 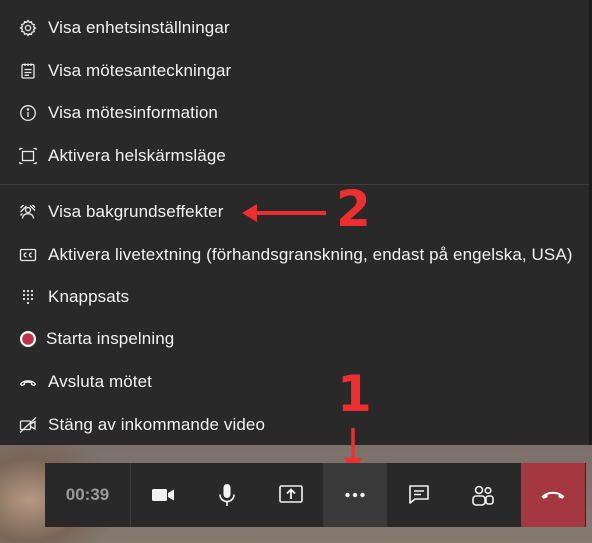 What do you see at coordinates (294, 71) in the screenshot?
I see `menu-item-meeting-notes: Visa mötesanteckningar` at bounding box center [294, 71].